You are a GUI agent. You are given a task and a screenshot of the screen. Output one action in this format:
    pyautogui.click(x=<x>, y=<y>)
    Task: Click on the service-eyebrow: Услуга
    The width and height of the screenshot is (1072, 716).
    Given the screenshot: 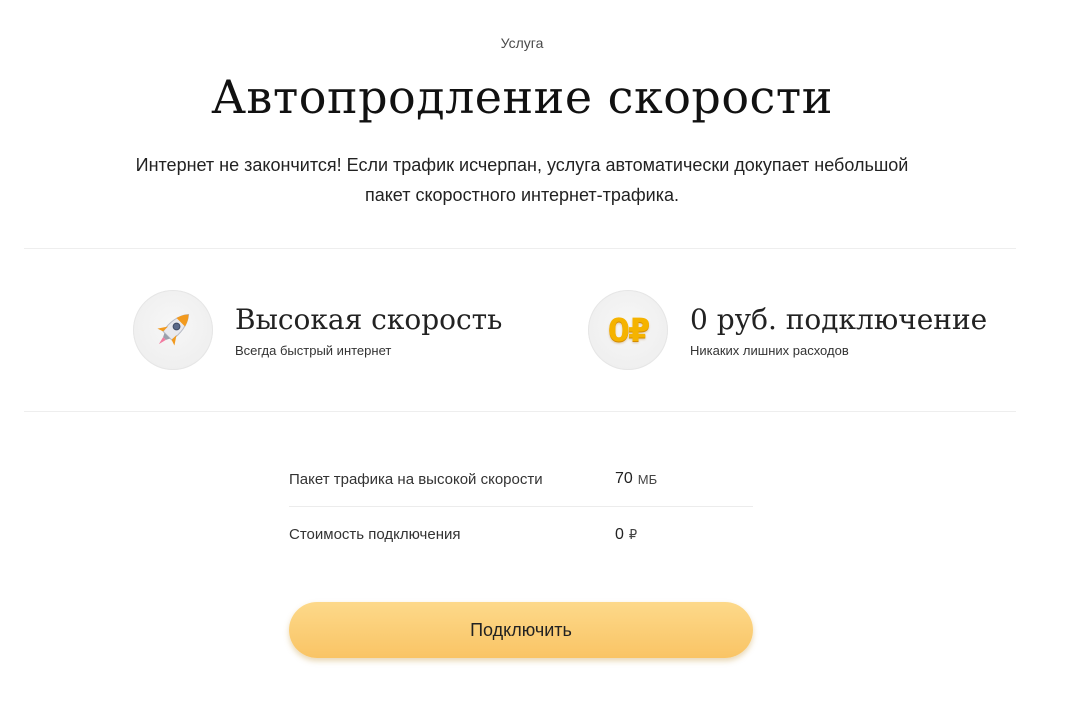 What is the action you would take?
    pyautogui.click(x=522, y=43)
    